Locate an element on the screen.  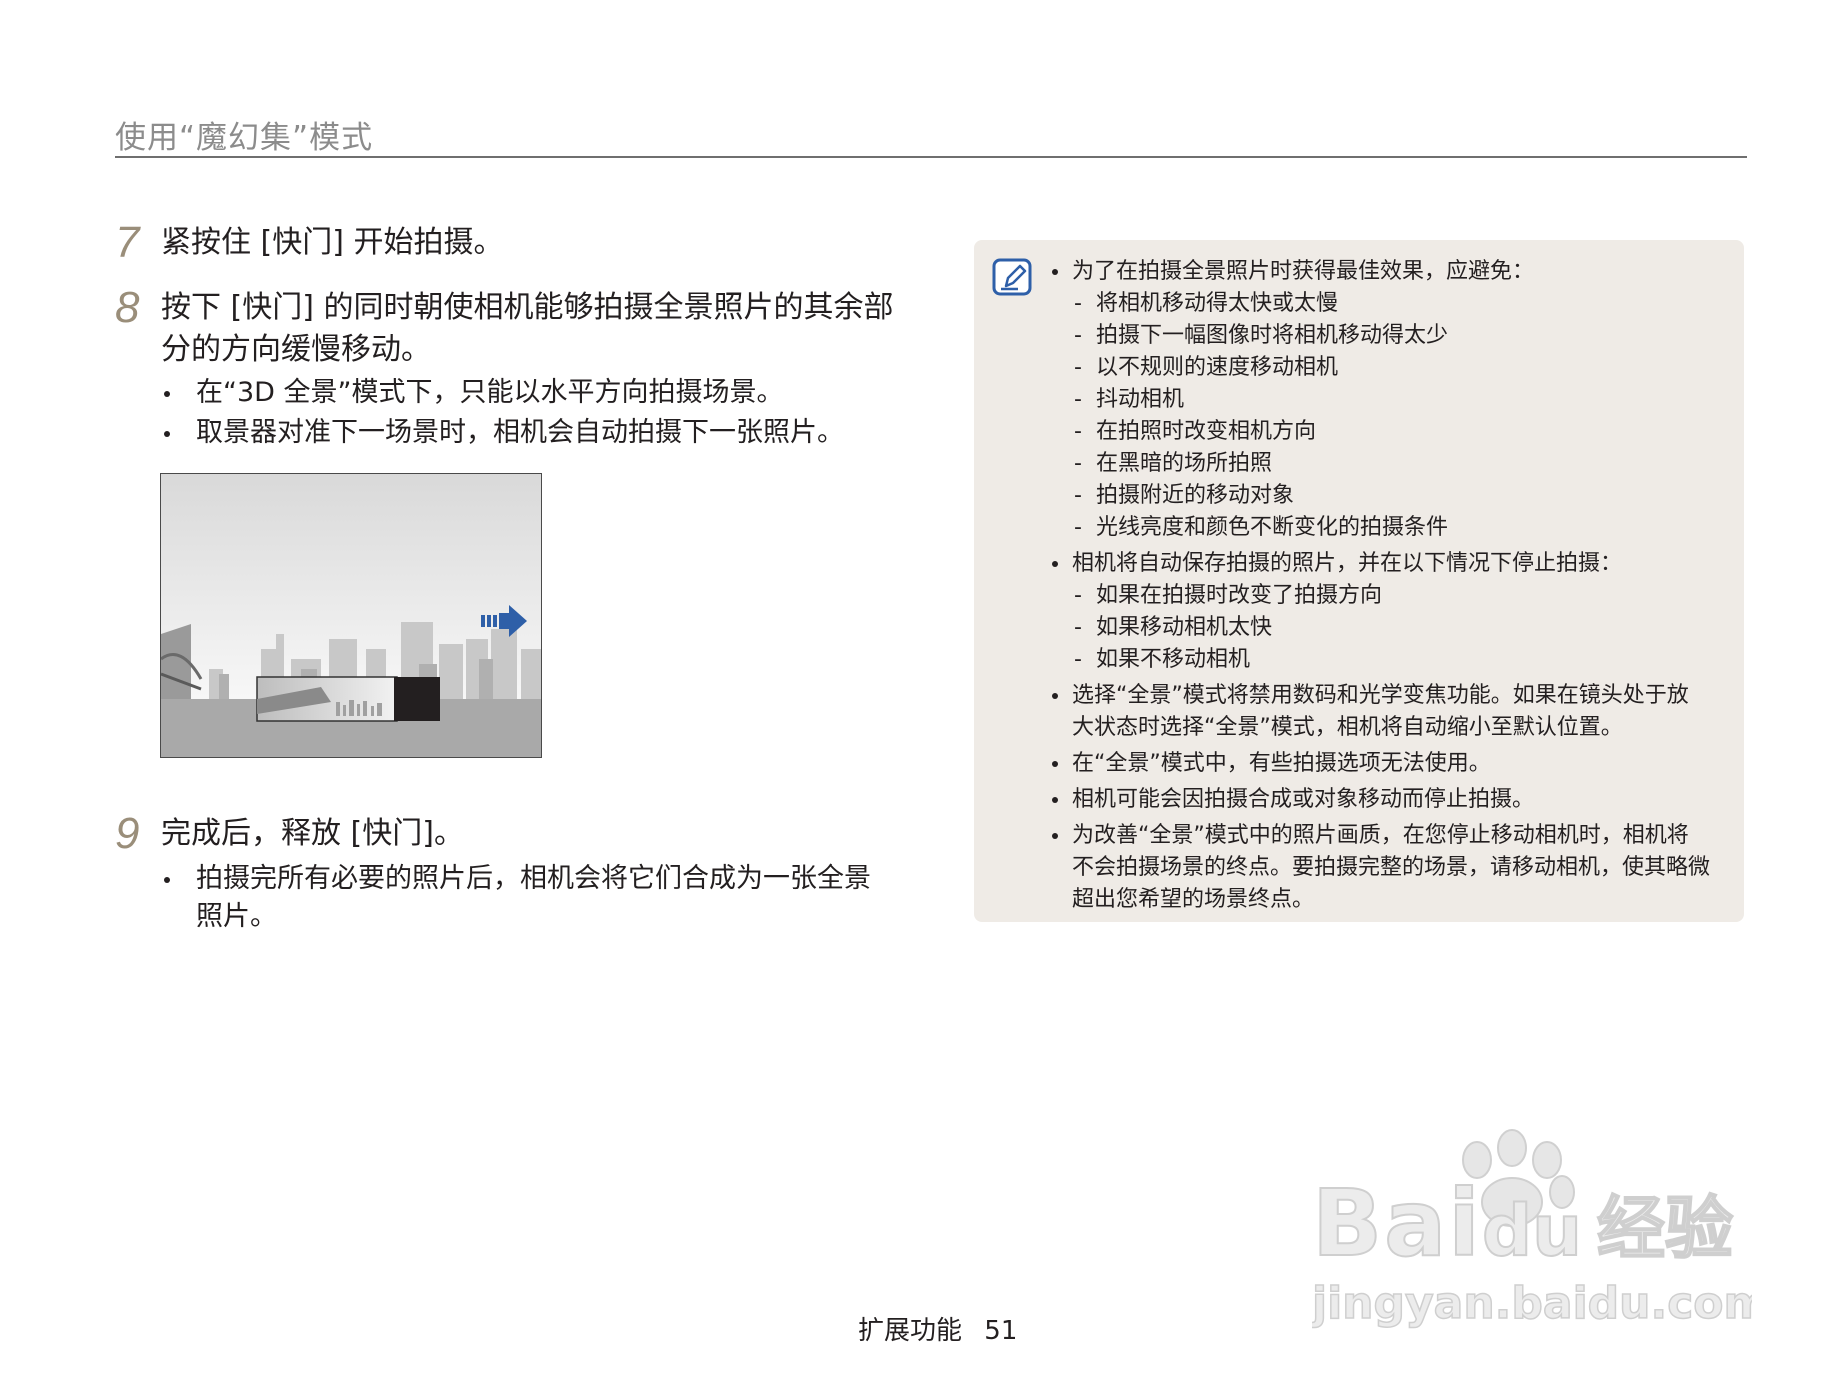
header-divider is located at coordinates (931, 157).